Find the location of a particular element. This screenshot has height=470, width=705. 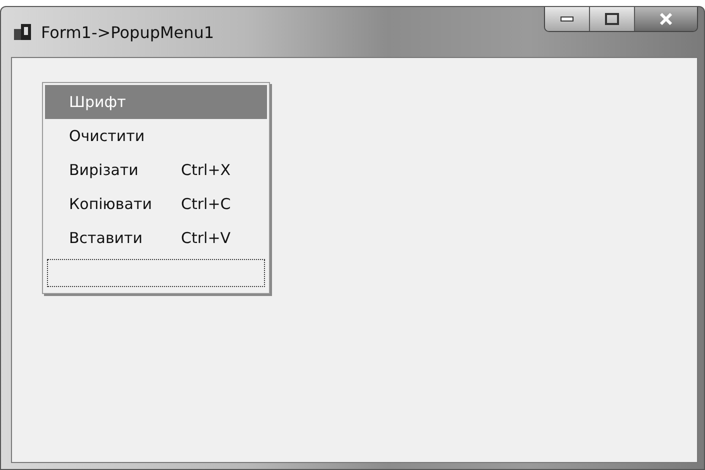

app-icon is located at coordinates (23, 32).